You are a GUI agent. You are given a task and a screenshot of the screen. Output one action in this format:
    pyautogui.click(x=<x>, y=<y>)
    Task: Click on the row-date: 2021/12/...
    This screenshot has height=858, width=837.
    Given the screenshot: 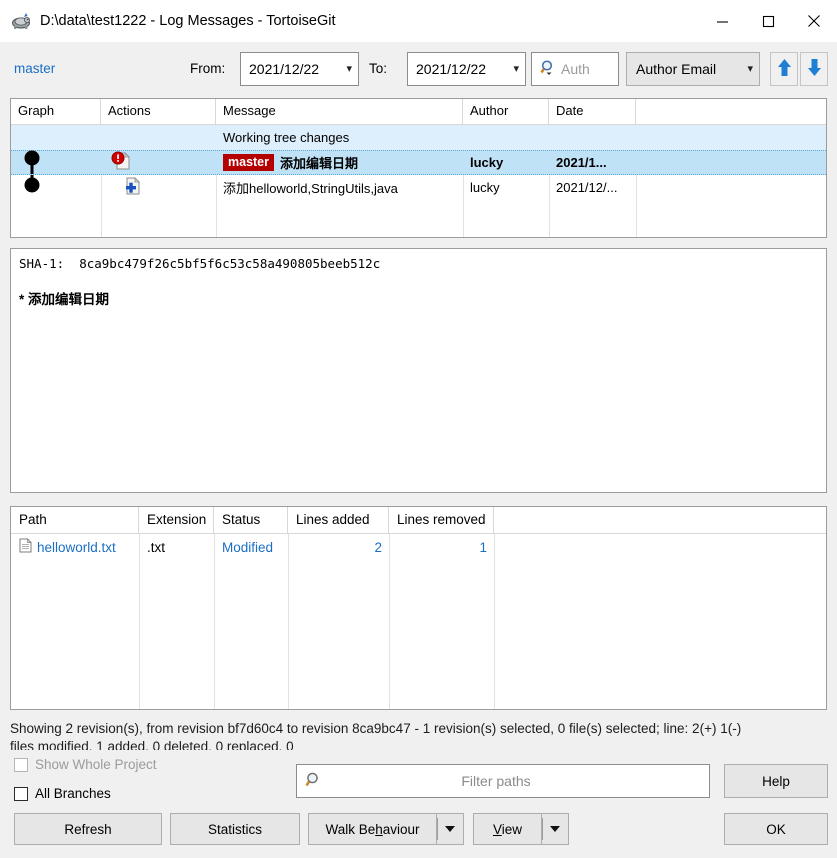 What is the action you would take?
    pyautogui.click(x=587, y=187)
    